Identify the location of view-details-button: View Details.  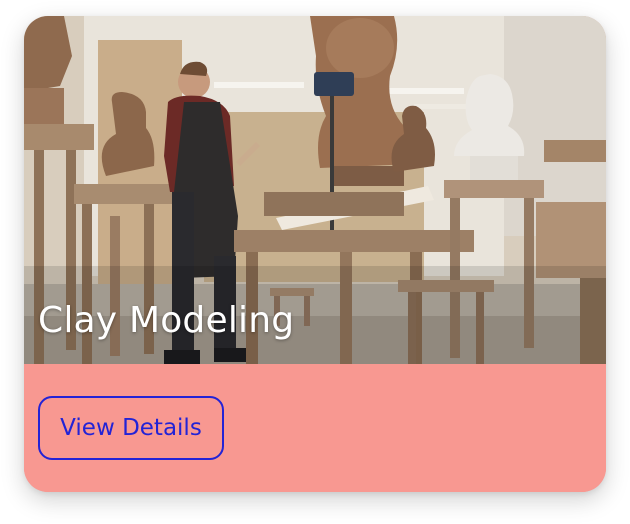
(131, 428).